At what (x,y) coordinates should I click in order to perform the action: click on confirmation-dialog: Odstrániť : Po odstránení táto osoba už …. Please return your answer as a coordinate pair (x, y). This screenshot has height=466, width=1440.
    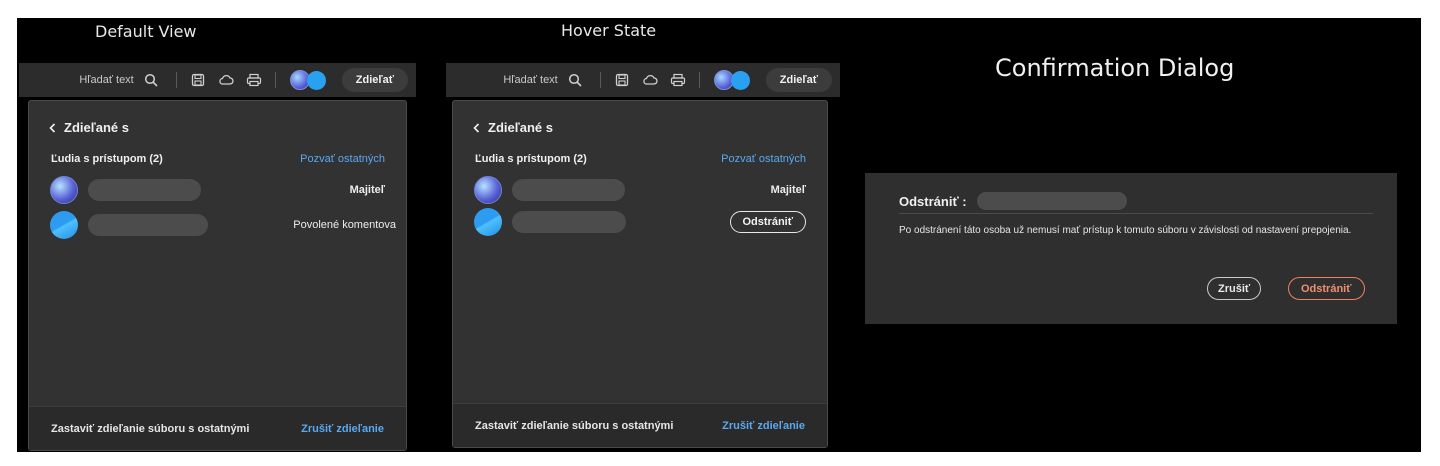
    Looking at the image, I should click on (1131, 248).